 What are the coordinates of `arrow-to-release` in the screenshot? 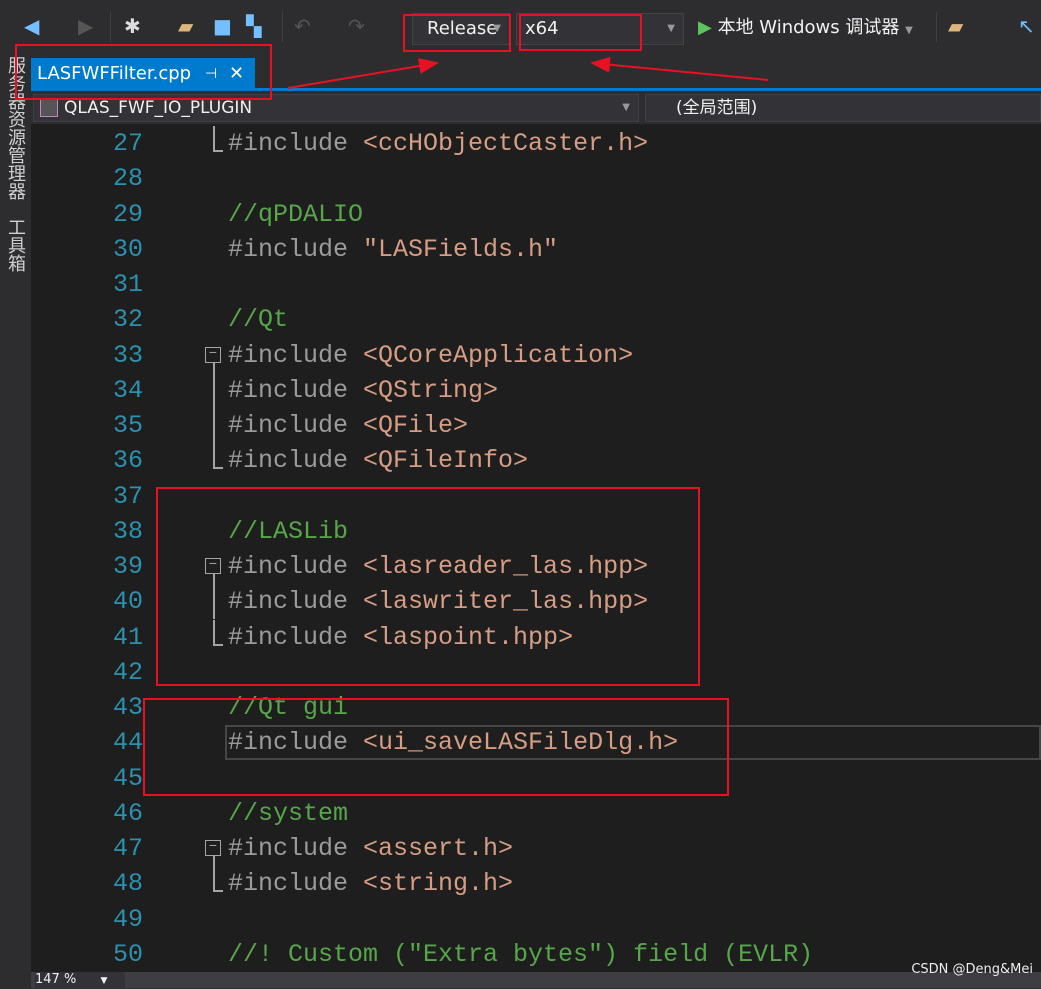 It's located at (363, 73).